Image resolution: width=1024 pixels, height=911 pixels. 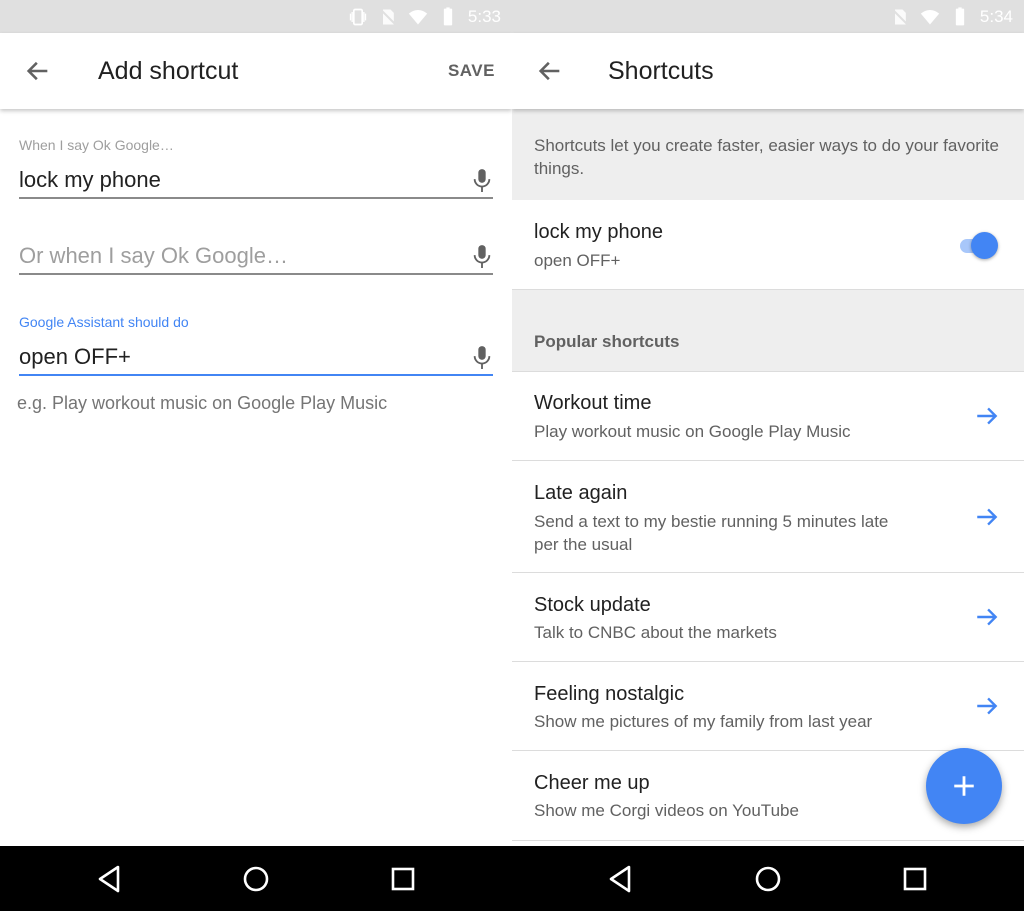 I want to click on app-bar: Shortcuts, so click(x=768, y=71).